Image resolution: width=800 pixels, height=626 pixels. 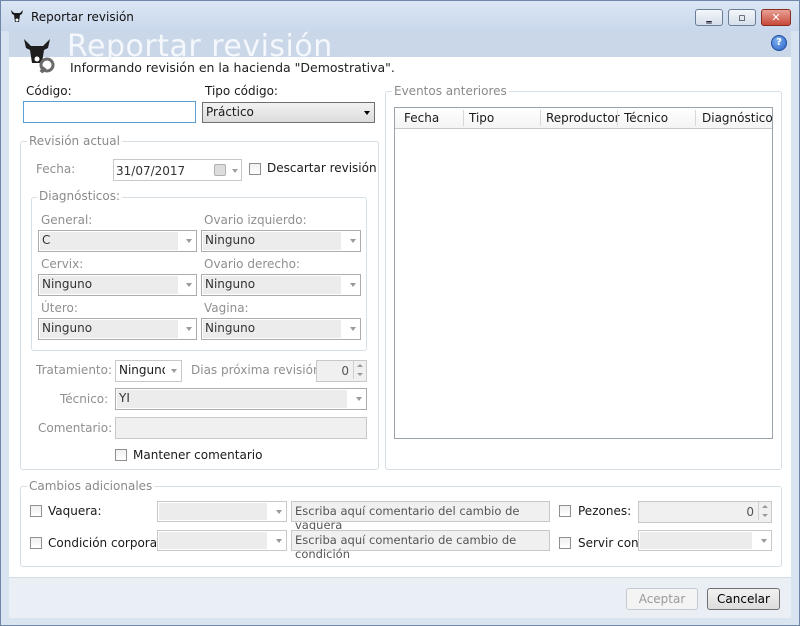 What do you see at coordinates (67, 328) in the screenshot?
I see `utero-value: Ninguno` at bounding box center [67, 328].